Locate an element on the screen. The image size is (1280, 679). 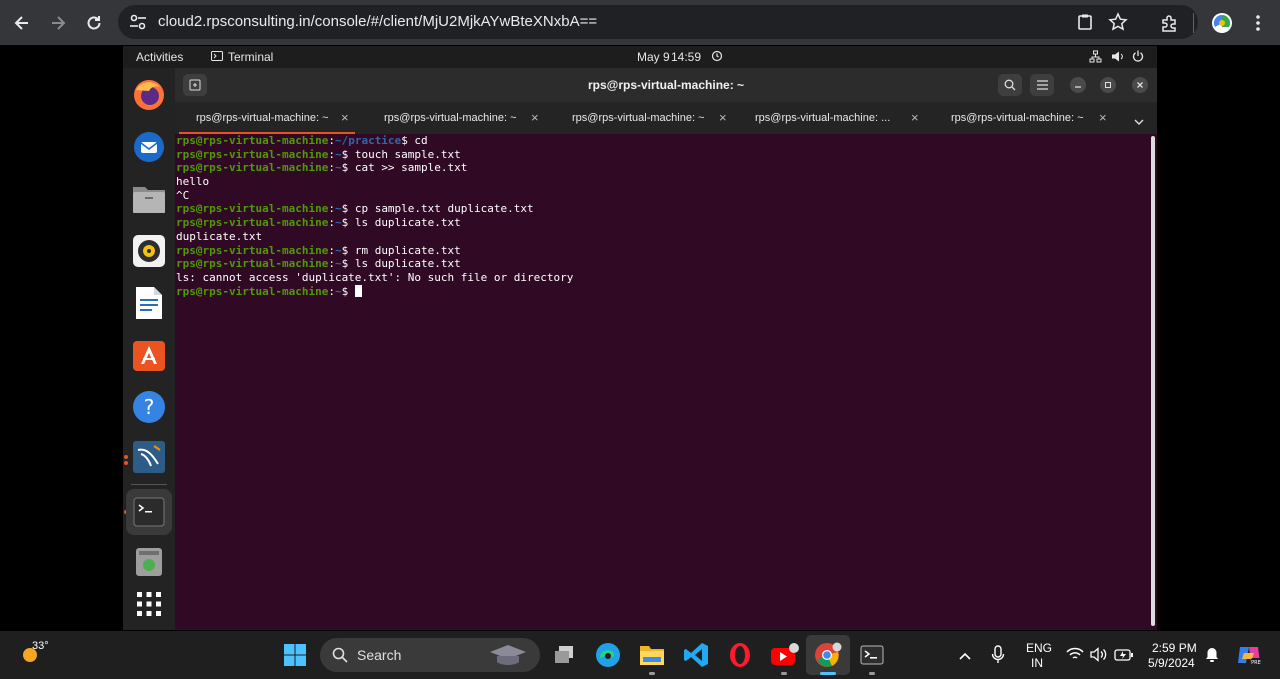
chevron-up-icon is located at coordinates (965, 657).